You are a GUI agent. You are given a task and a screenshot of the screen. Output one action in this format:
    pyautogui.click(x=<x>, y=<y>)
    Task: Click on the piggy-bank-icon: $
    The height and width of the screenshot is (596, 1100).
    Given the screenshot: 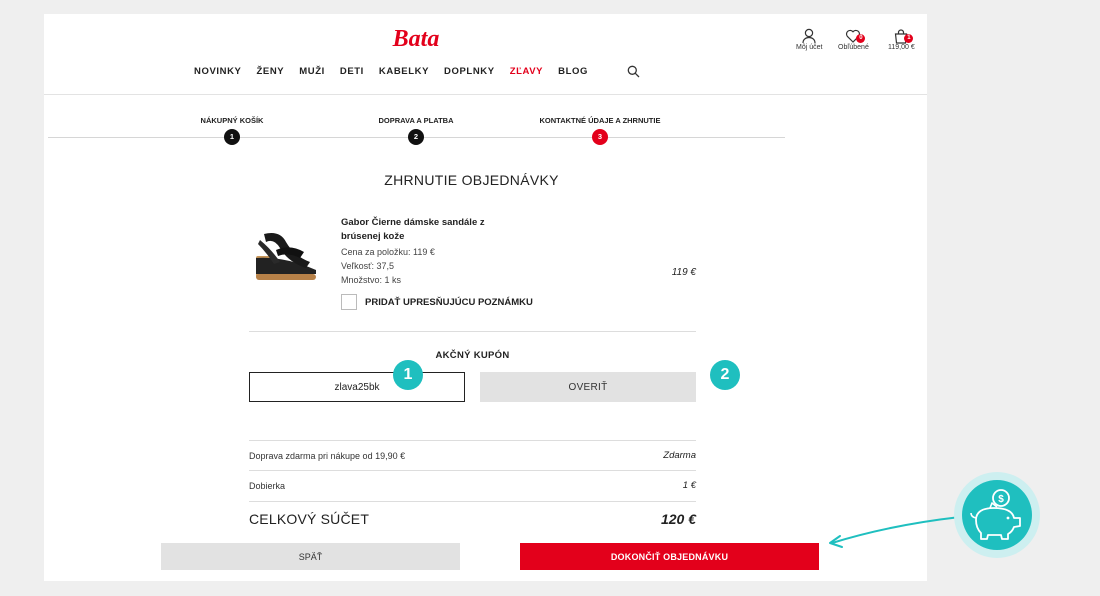 What is the action you would take?
    pyautogui.click(x=997, y=515)
    